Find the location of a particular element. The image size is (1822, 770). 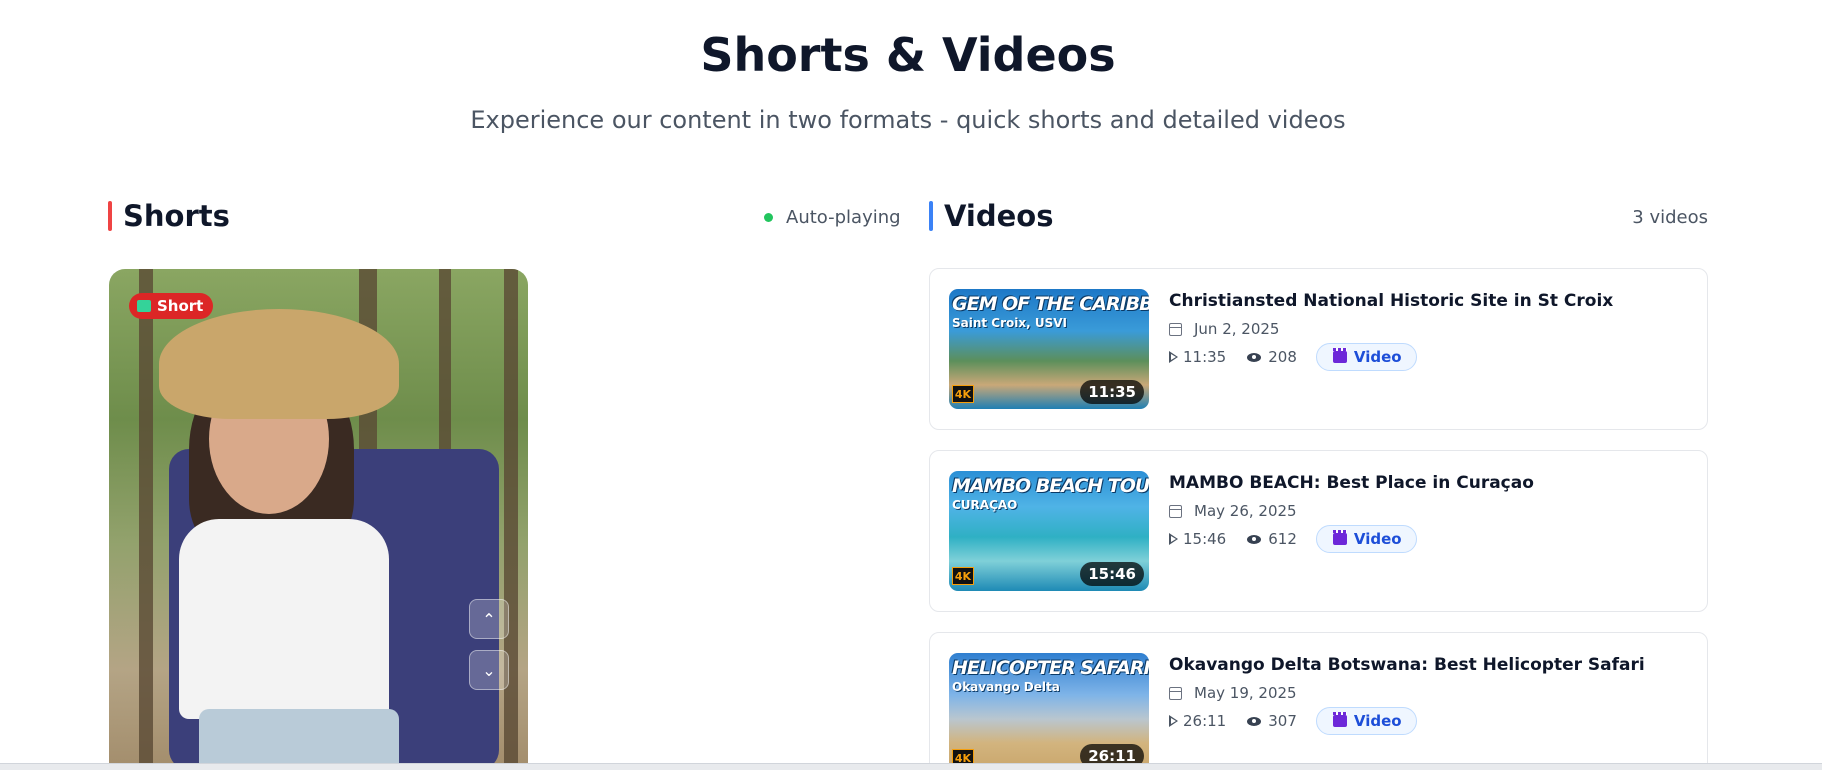

page-title: Shorts & Videos is located at coordinates (908, 55).